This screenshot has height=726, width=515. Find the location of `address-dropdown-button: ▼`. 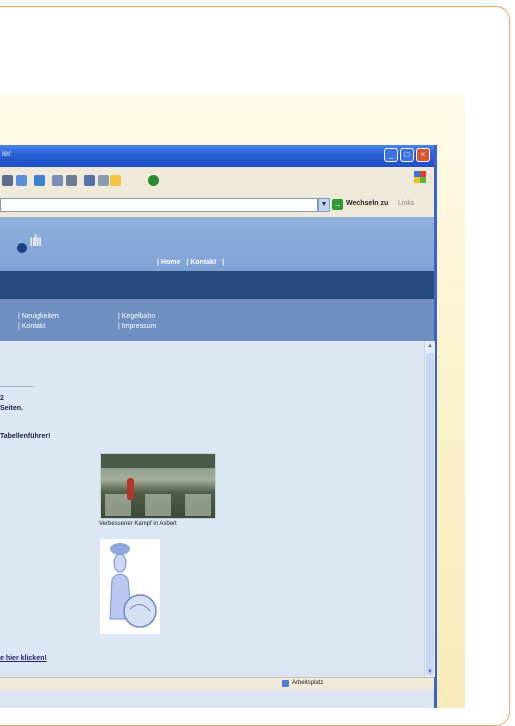

address-dropdown-button: ▼ is located at coordinates (324, 205).